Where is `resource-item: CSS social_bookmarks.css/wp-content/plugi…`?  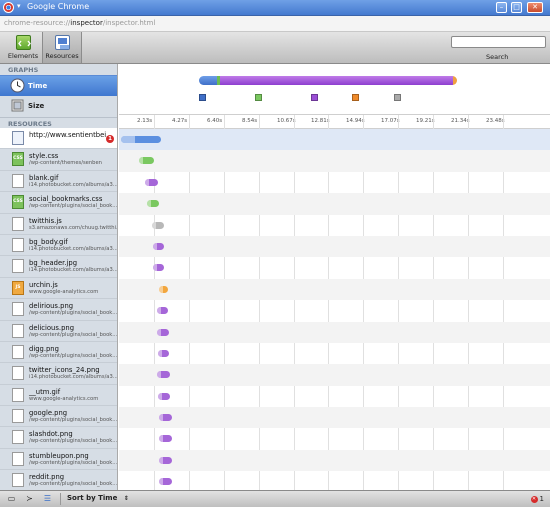
resource-item: CSS social_bookmarks.css/wp-content/plugi… is located at coordinates (58, 203).